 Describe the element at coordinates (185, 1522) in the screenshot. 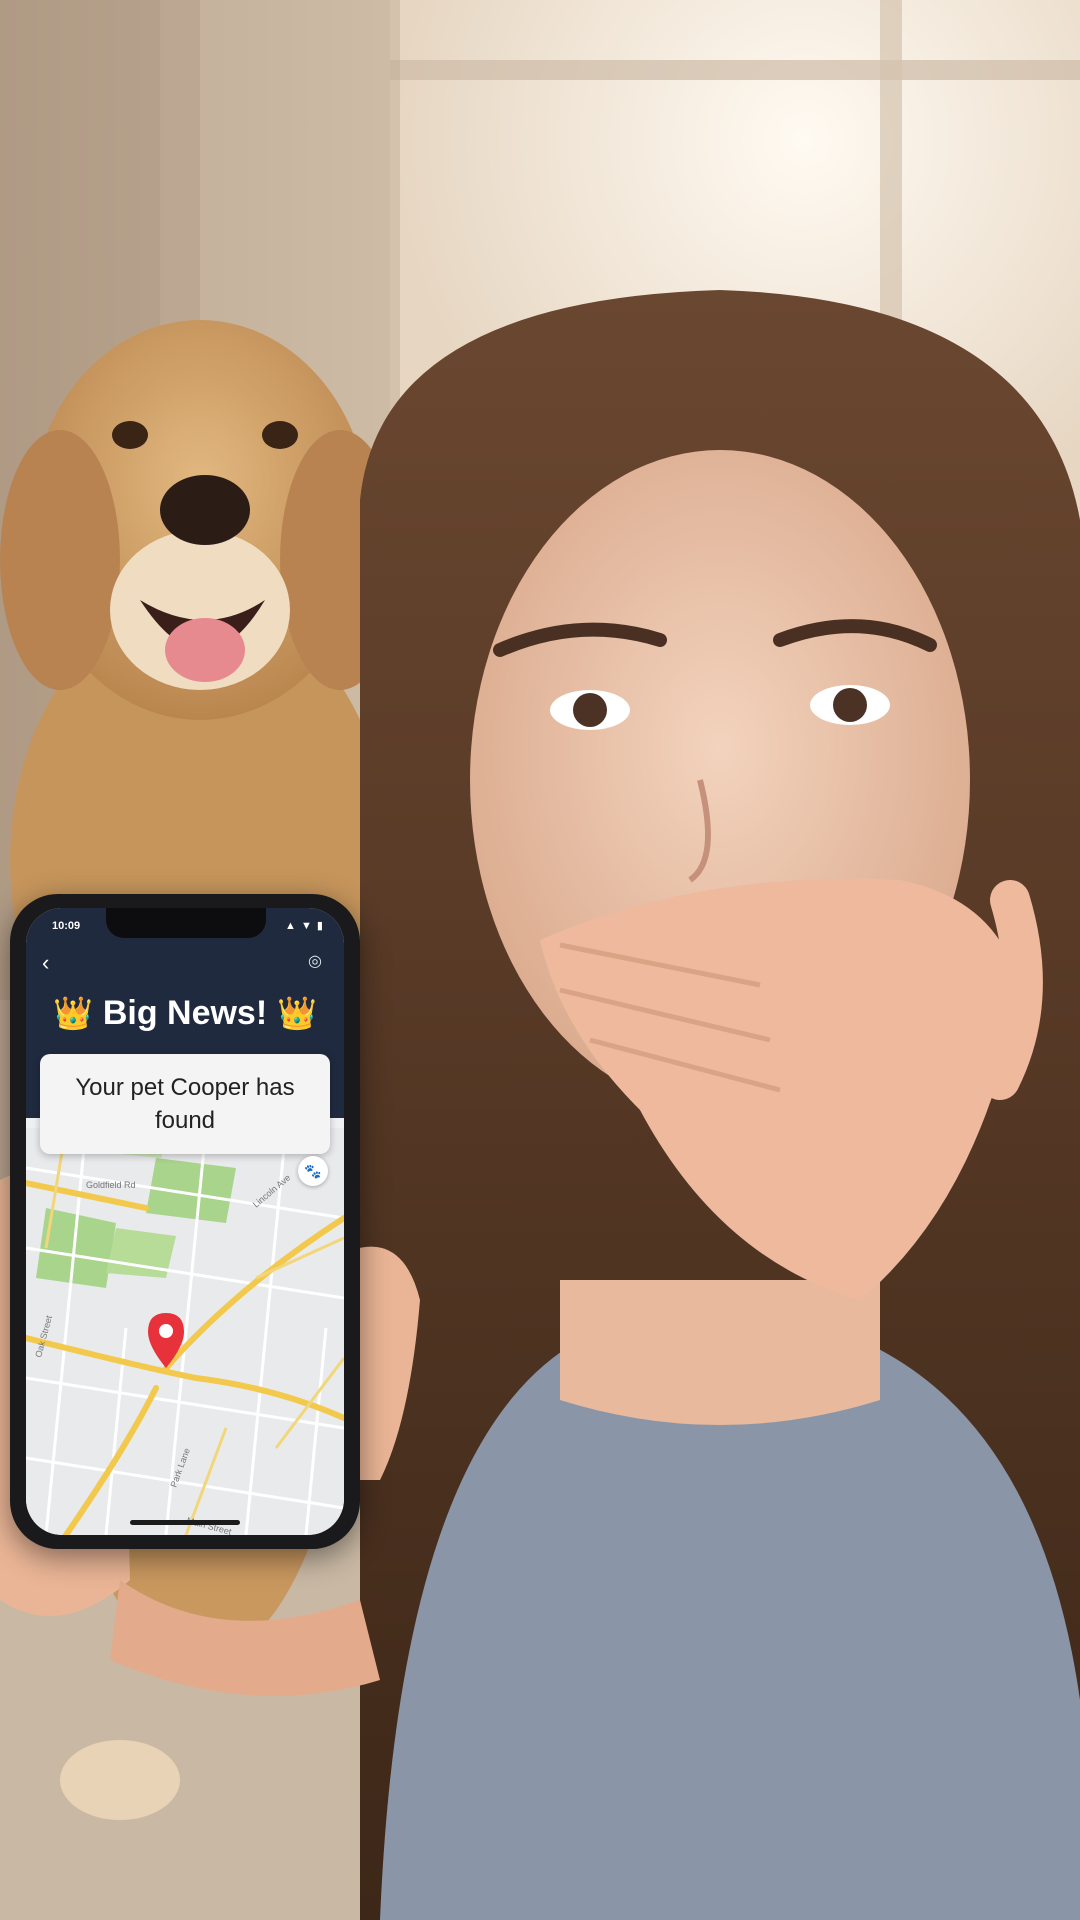

I see `home-indicator` at that location.